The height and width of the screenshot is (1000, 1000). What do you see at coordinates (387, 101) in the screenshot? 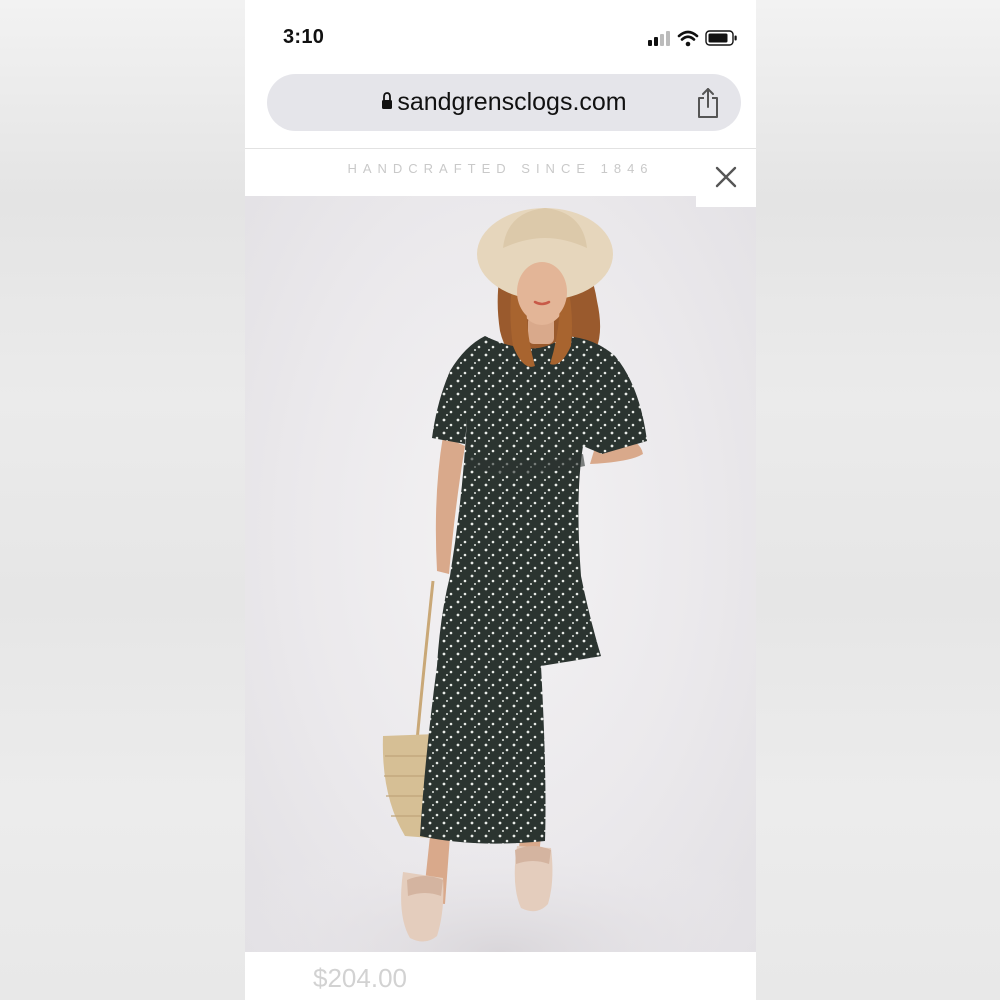
I see `lock-icon` at bounding box center [387, 101].